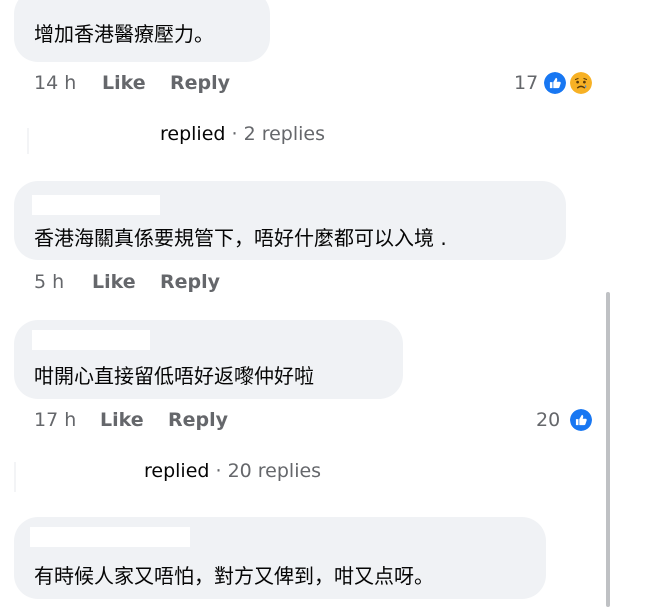  What do you see at coordinates (208, 359) in the screenshot?
I see `comment-bubble: 咁開心直接留低唔好返嚟仲好啦` at bounding box center [208, 359].